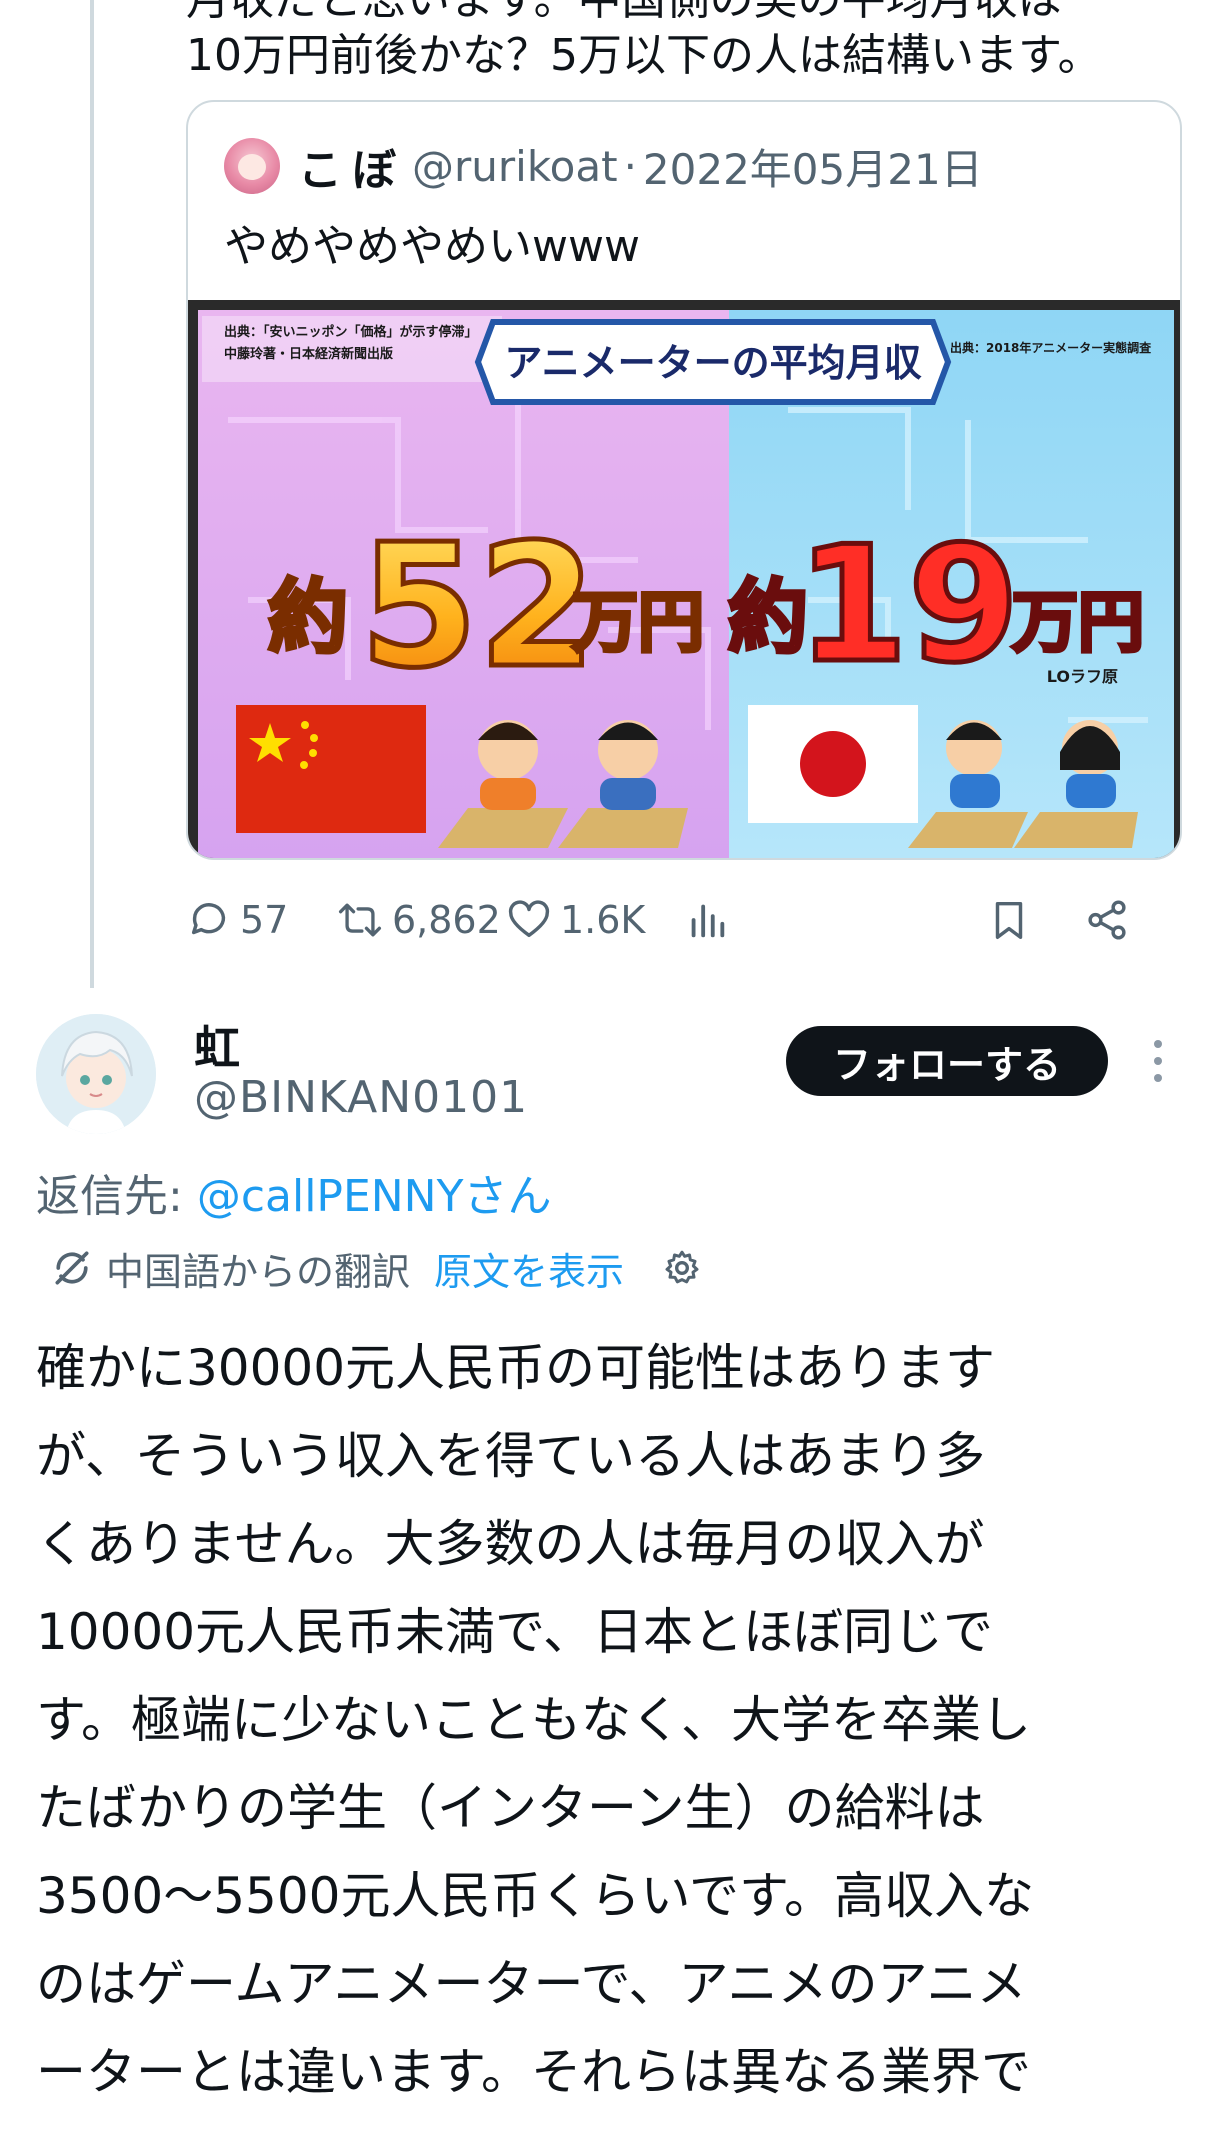 The height and width of the screenshot is (2129, 1220). Describe the element at coordinates (264, 920) in the screenshot. I see `reply-count: 57` at that location.